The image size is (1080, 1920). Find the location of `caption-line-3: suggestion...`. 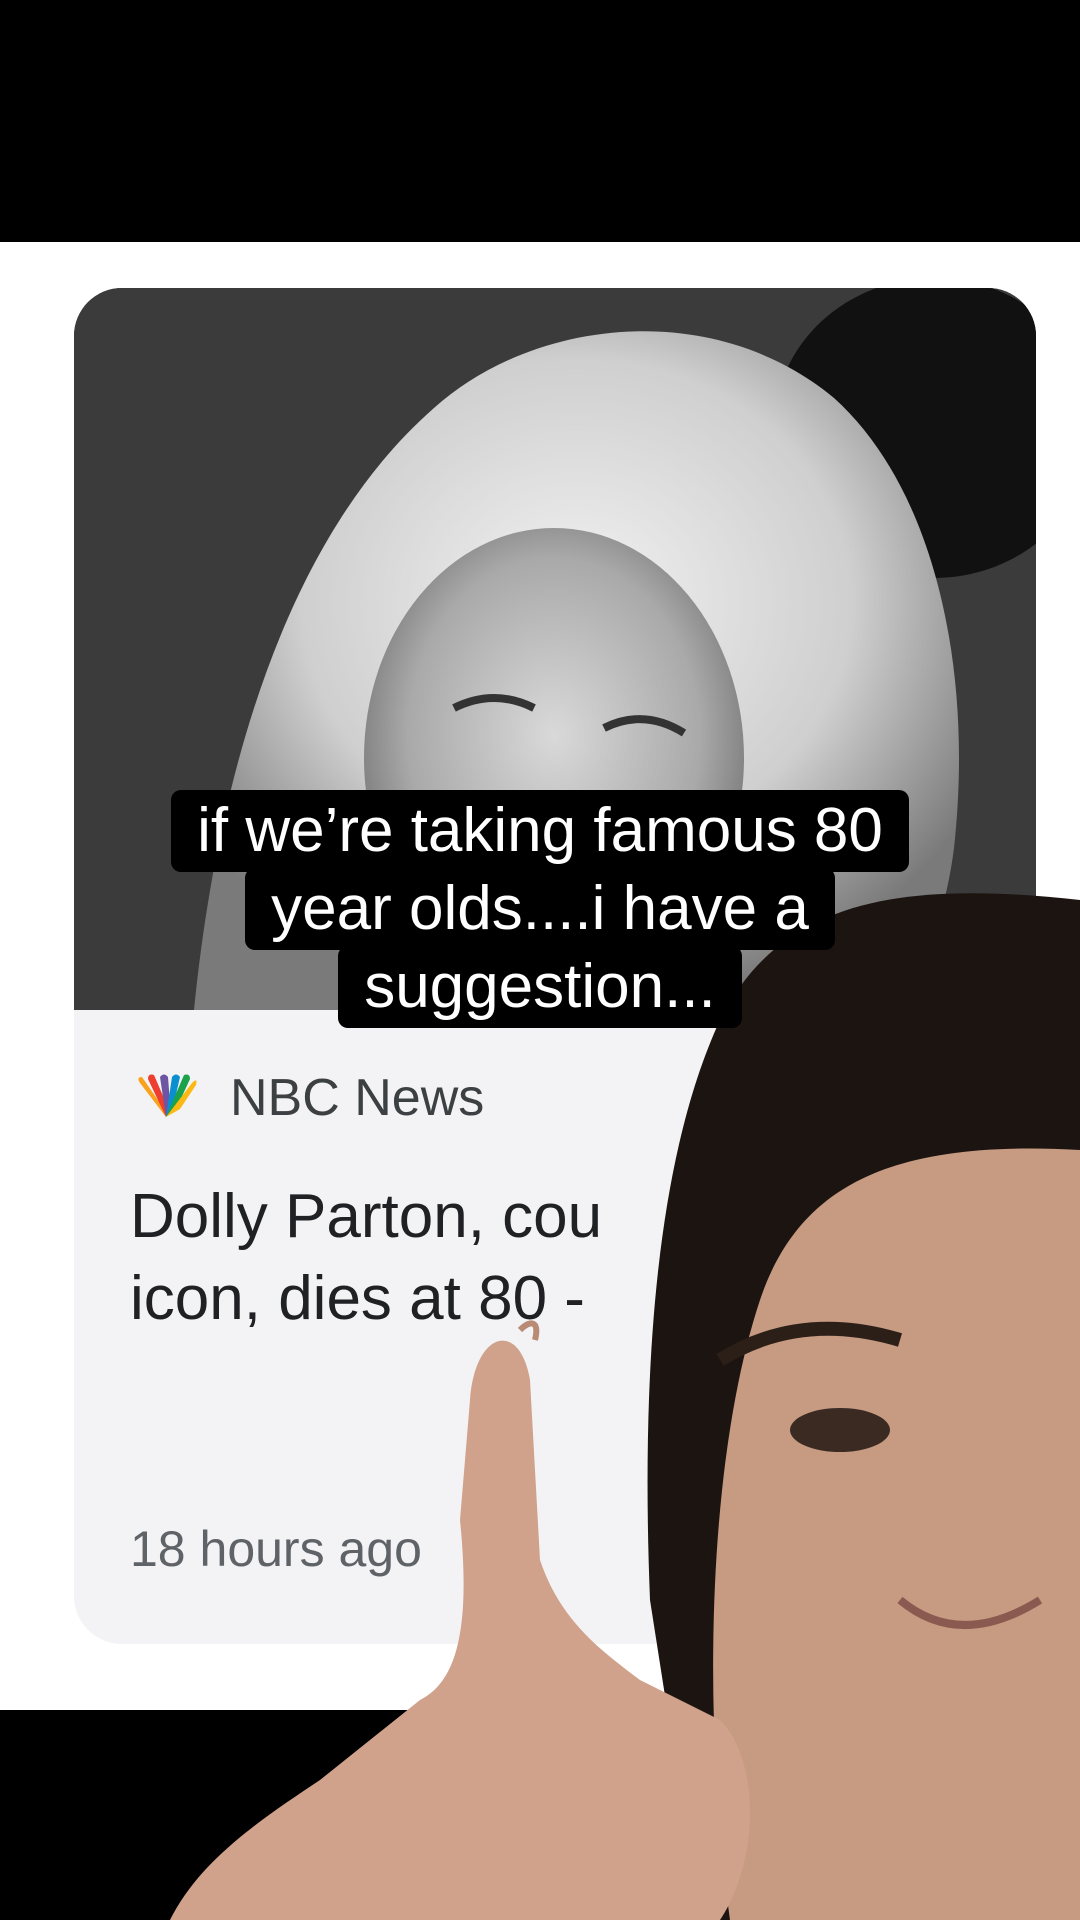

caption-line-3: suggestion... is located at coordinates (540, 987).